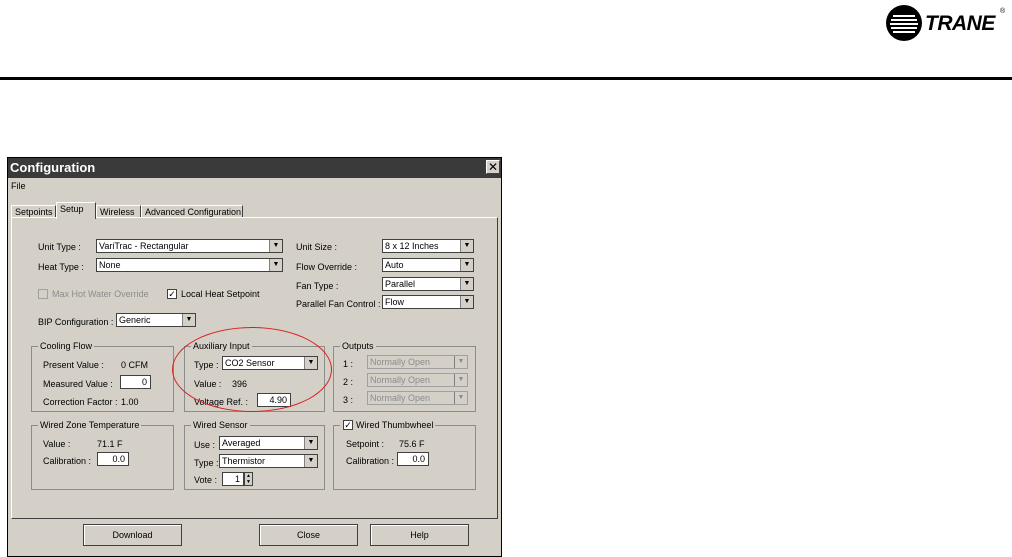 The width and height of the screenshot is (1012, 557). I want to click on measured-value-label: Measured Value :, so click(78, 384).